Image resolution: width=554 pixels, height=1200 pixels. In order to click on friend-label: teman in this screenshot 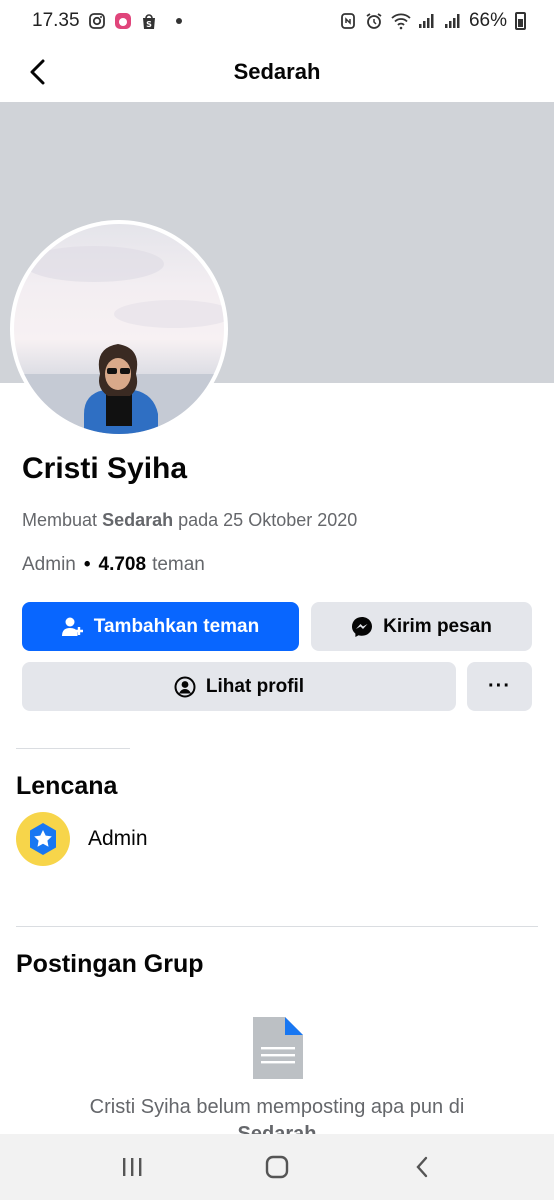, I will do `click(178, 564)`.